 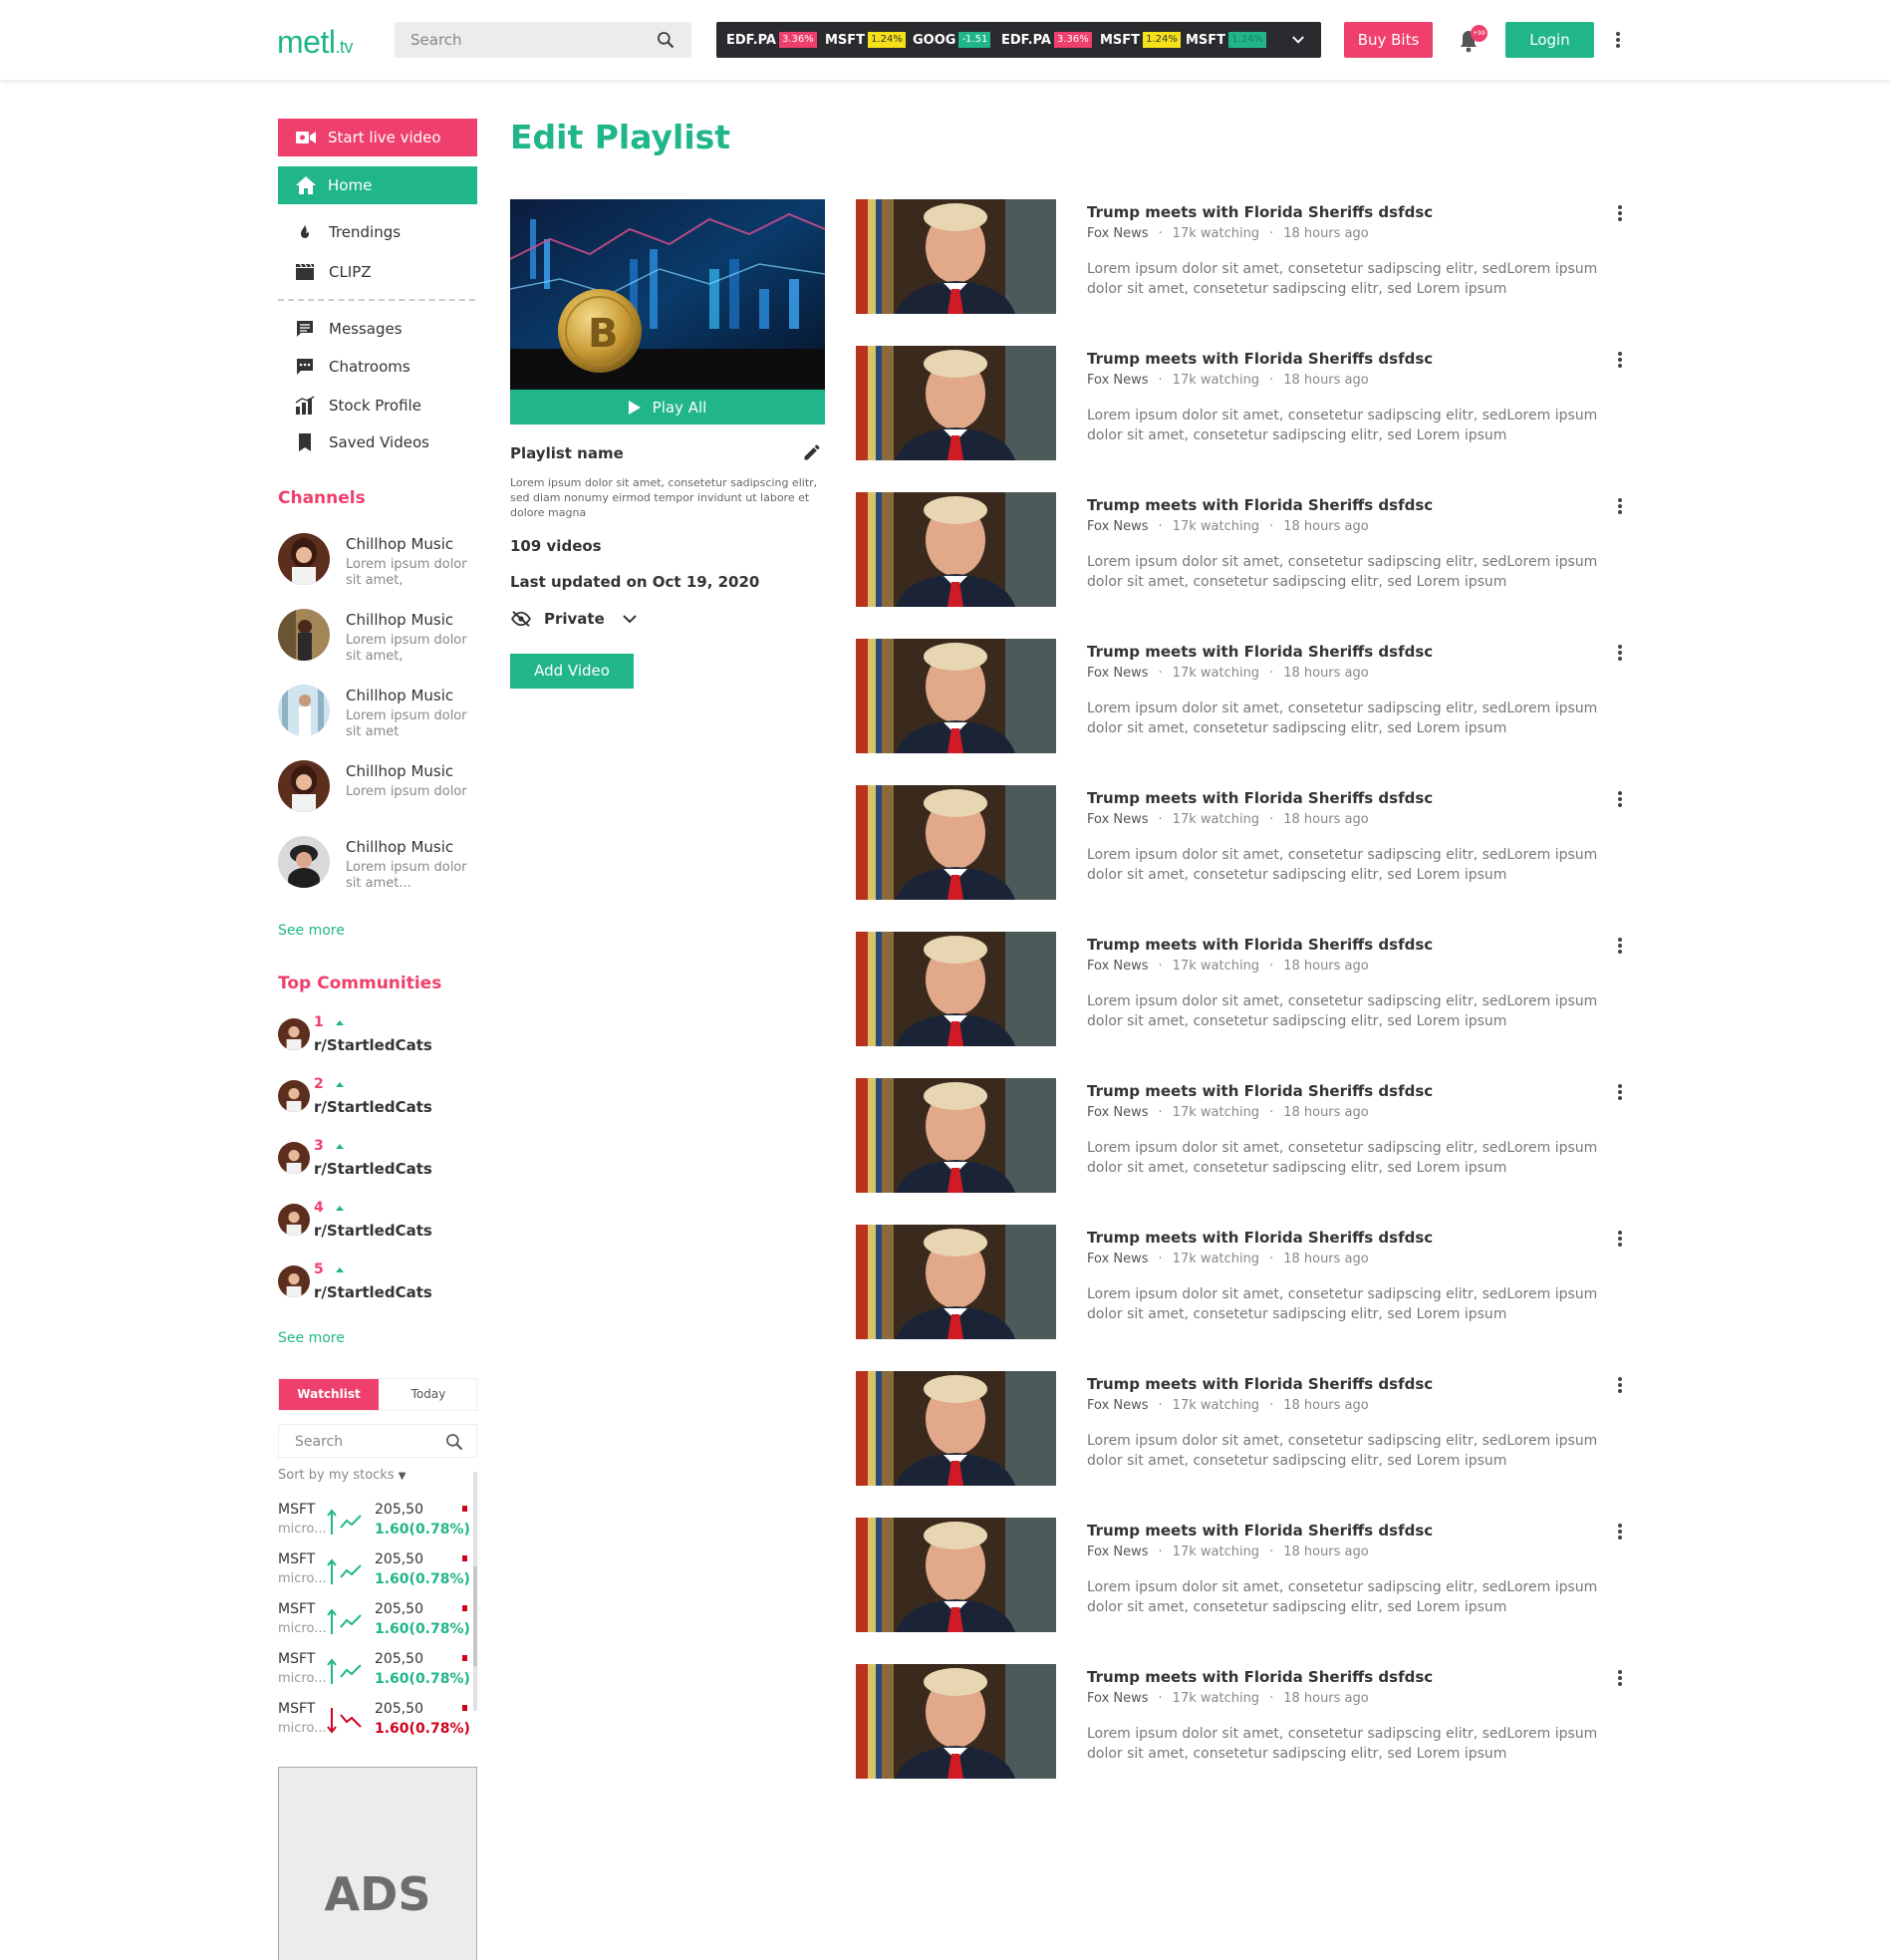 What do you see at coordinates (572, 671) in the screenshot?
I see `add-video-button: Add Video` at bounding box center [572, 671].